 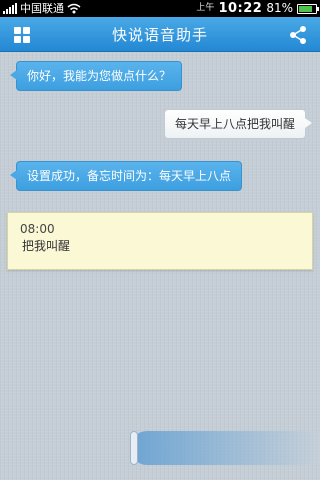 What do you see at coordinates (37, 229) in the screenshot?
I see `reminder-time: 08:00` at bounding box center [37, 229].